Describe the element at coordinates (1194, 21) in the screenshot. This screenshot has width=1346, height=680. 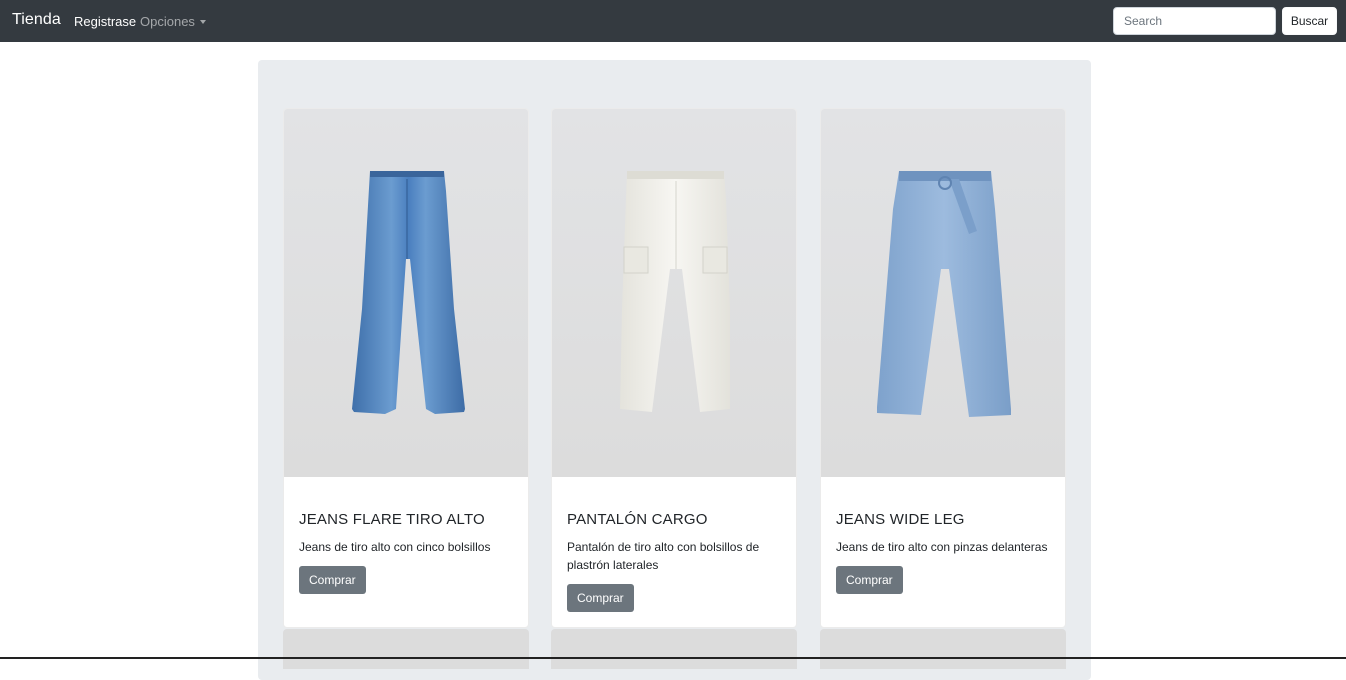
I see `search-input` at that location.